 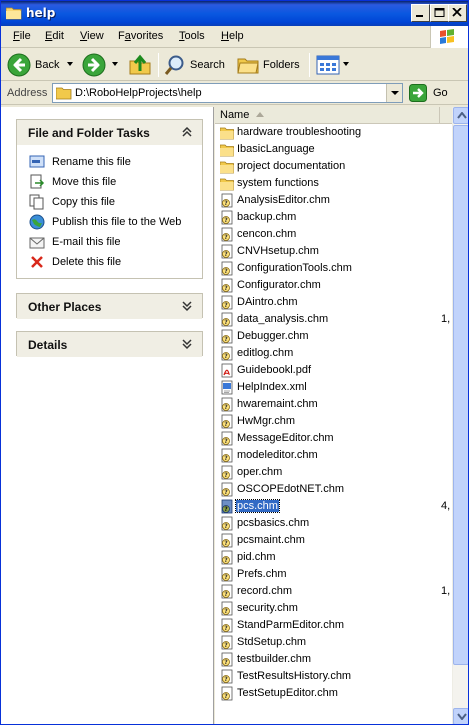 I want to click on standard-toolbar: Back Search Folders, so click(x=234, y=65).